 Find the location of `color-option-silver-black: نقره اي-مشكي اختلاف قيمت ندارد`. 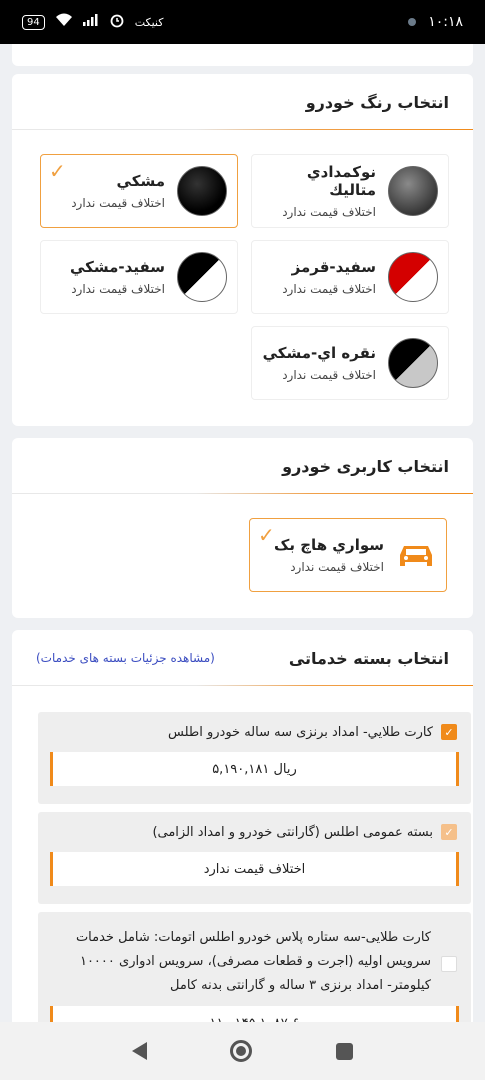

color-option-silver-black: نقره اي-مشكي اختلاف قيمت ندارد is located at coordinates (350, 363).